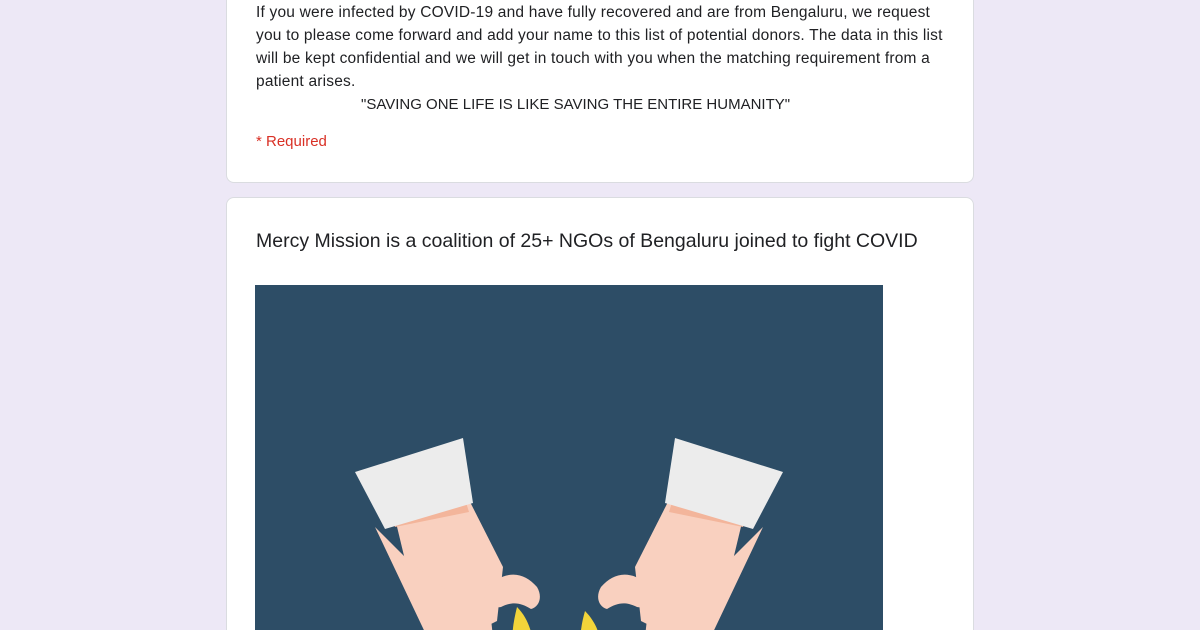 Image resolution: width=1200 pixels, height=630 pixels. I want to click on required-label: * Required, so click(291, 141).